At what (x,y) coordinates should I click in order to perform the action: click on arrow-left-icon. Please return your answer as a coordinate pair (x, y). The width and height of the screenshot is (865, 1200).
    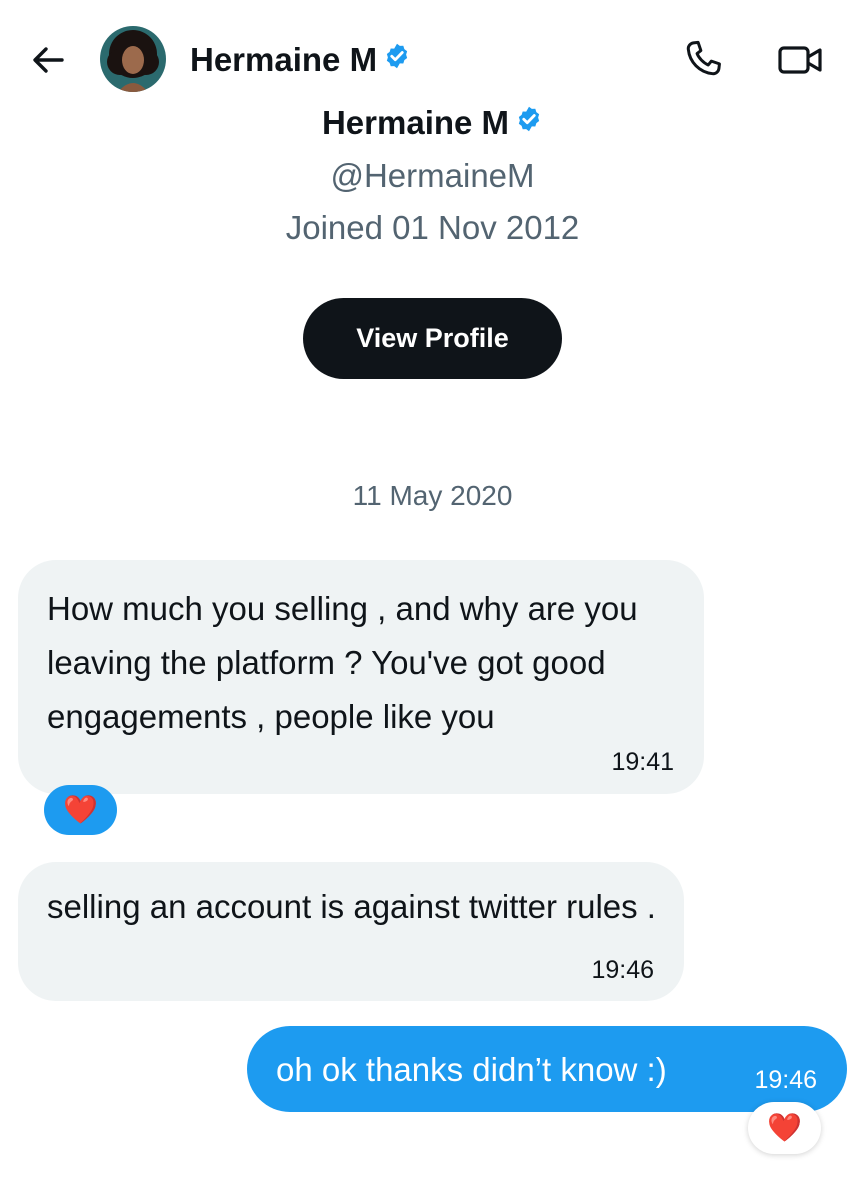
    Looking at the image, I should click on (48, 60).